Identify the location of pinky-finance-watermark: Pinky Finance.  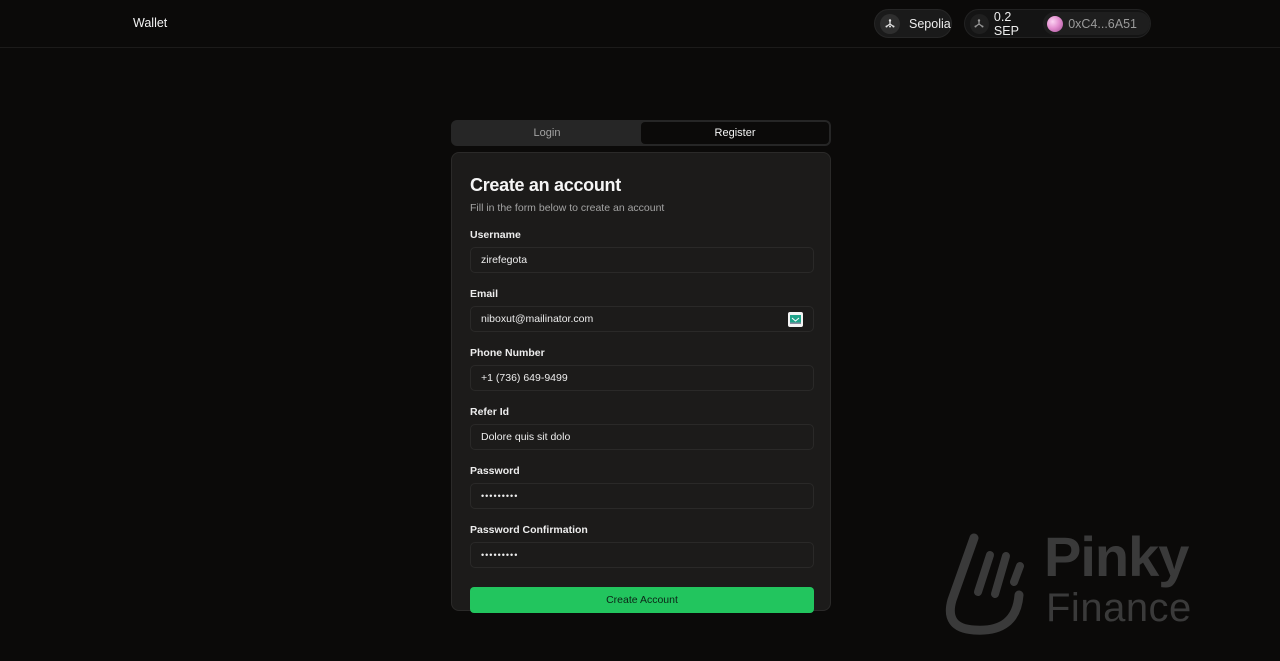
(1099, 580).